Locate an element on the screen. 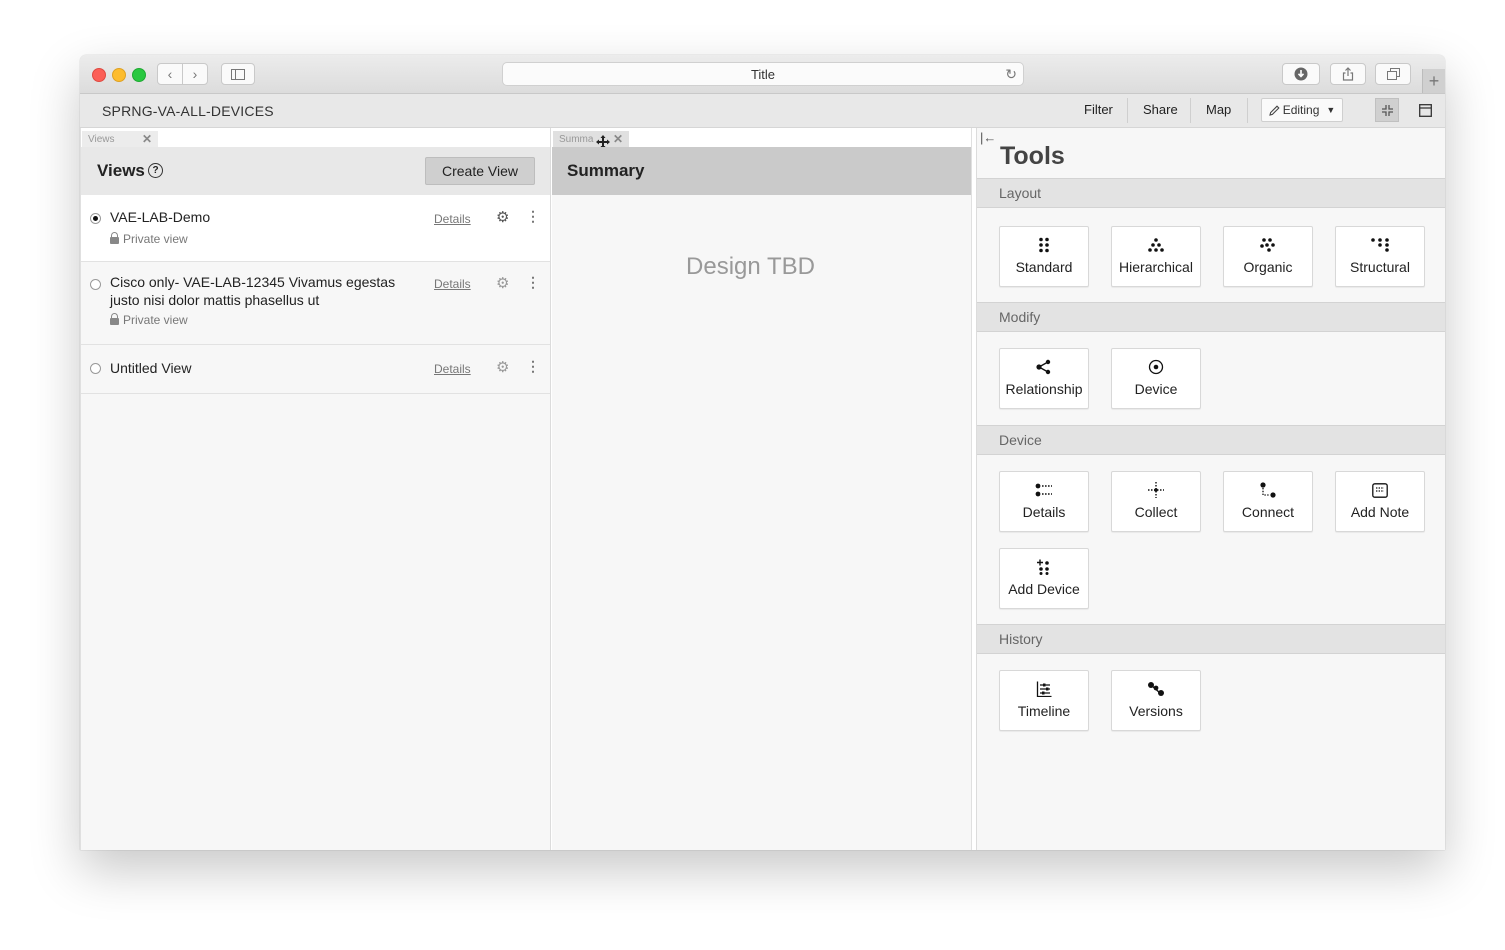 The image size is (1505, 950). new-tab-button: + is located at coordinates (1433, 81).